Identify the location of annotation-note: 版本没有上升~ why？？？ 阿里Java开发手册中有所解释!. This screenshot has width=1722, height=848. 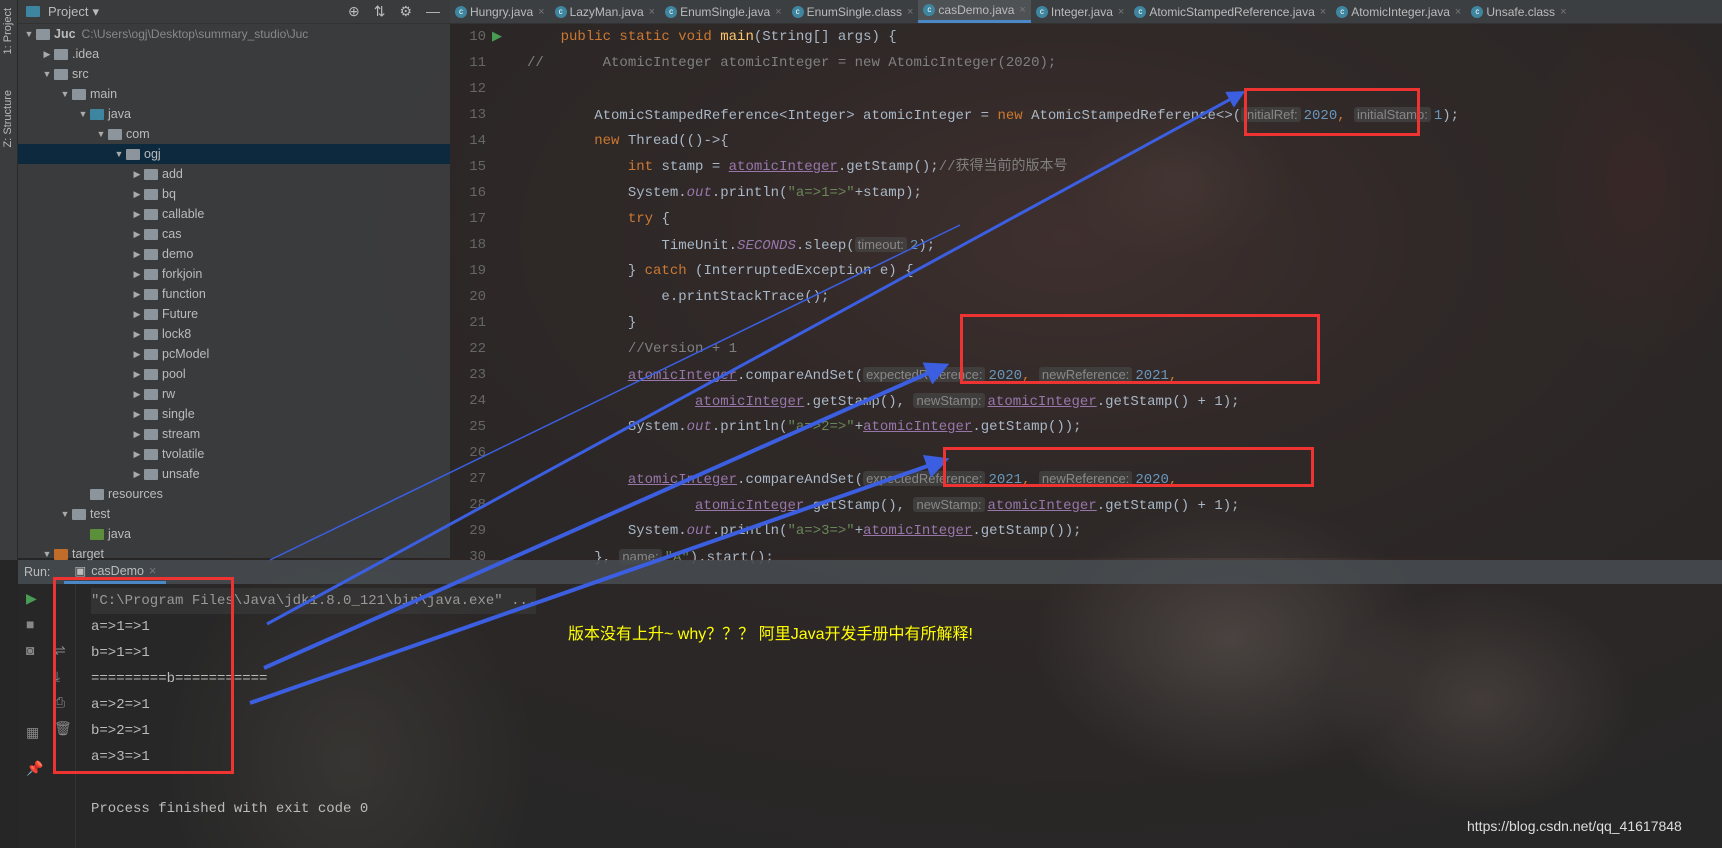
(770, 634).